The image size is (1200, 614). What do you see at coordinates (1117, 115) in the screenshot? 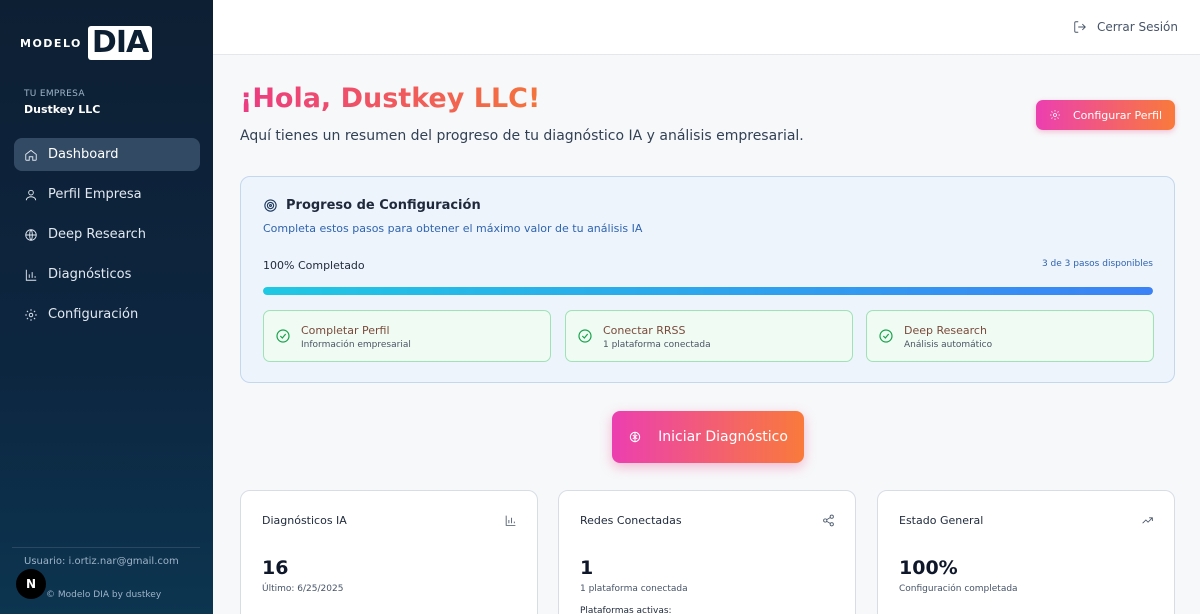
I see `configure-profile-label: Configurar Perfil` at bounding box center [1117, 115].